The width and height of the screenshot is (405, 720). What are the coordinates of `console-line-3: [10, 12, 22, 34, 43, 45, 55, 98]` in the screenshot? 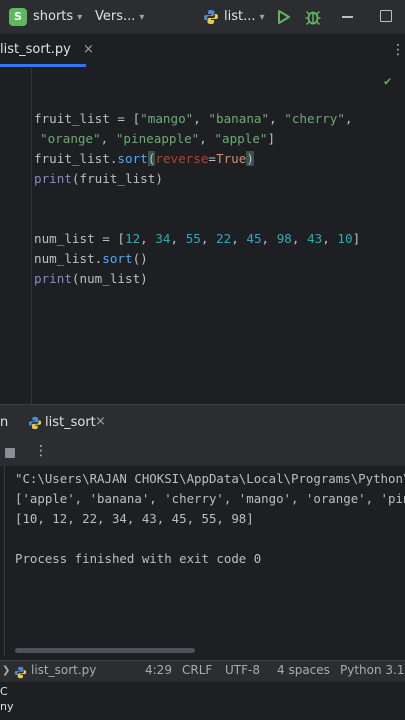 It's located at (134, 518).